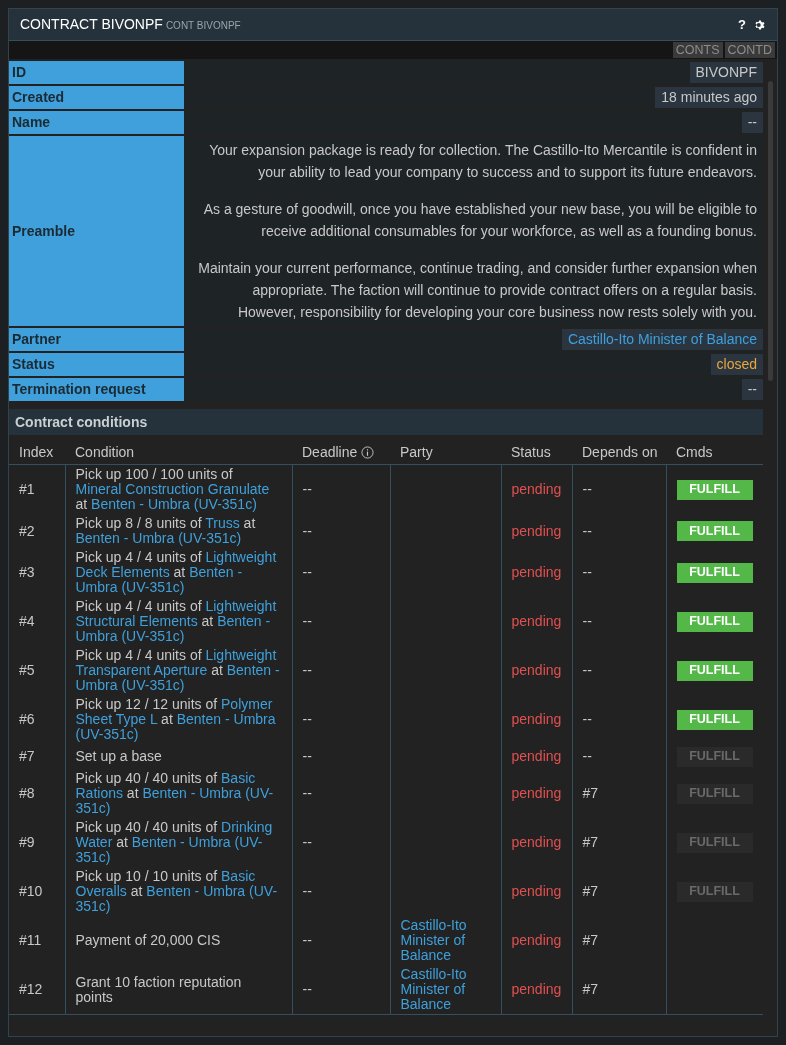  What do you see at coordinates (174, 842) in the screenshot?
I see `condition-text: Pick up 40 / 40 units of Drinking Water at Benten - Umbra (UV-351c)` at bounding box center [174, 842].